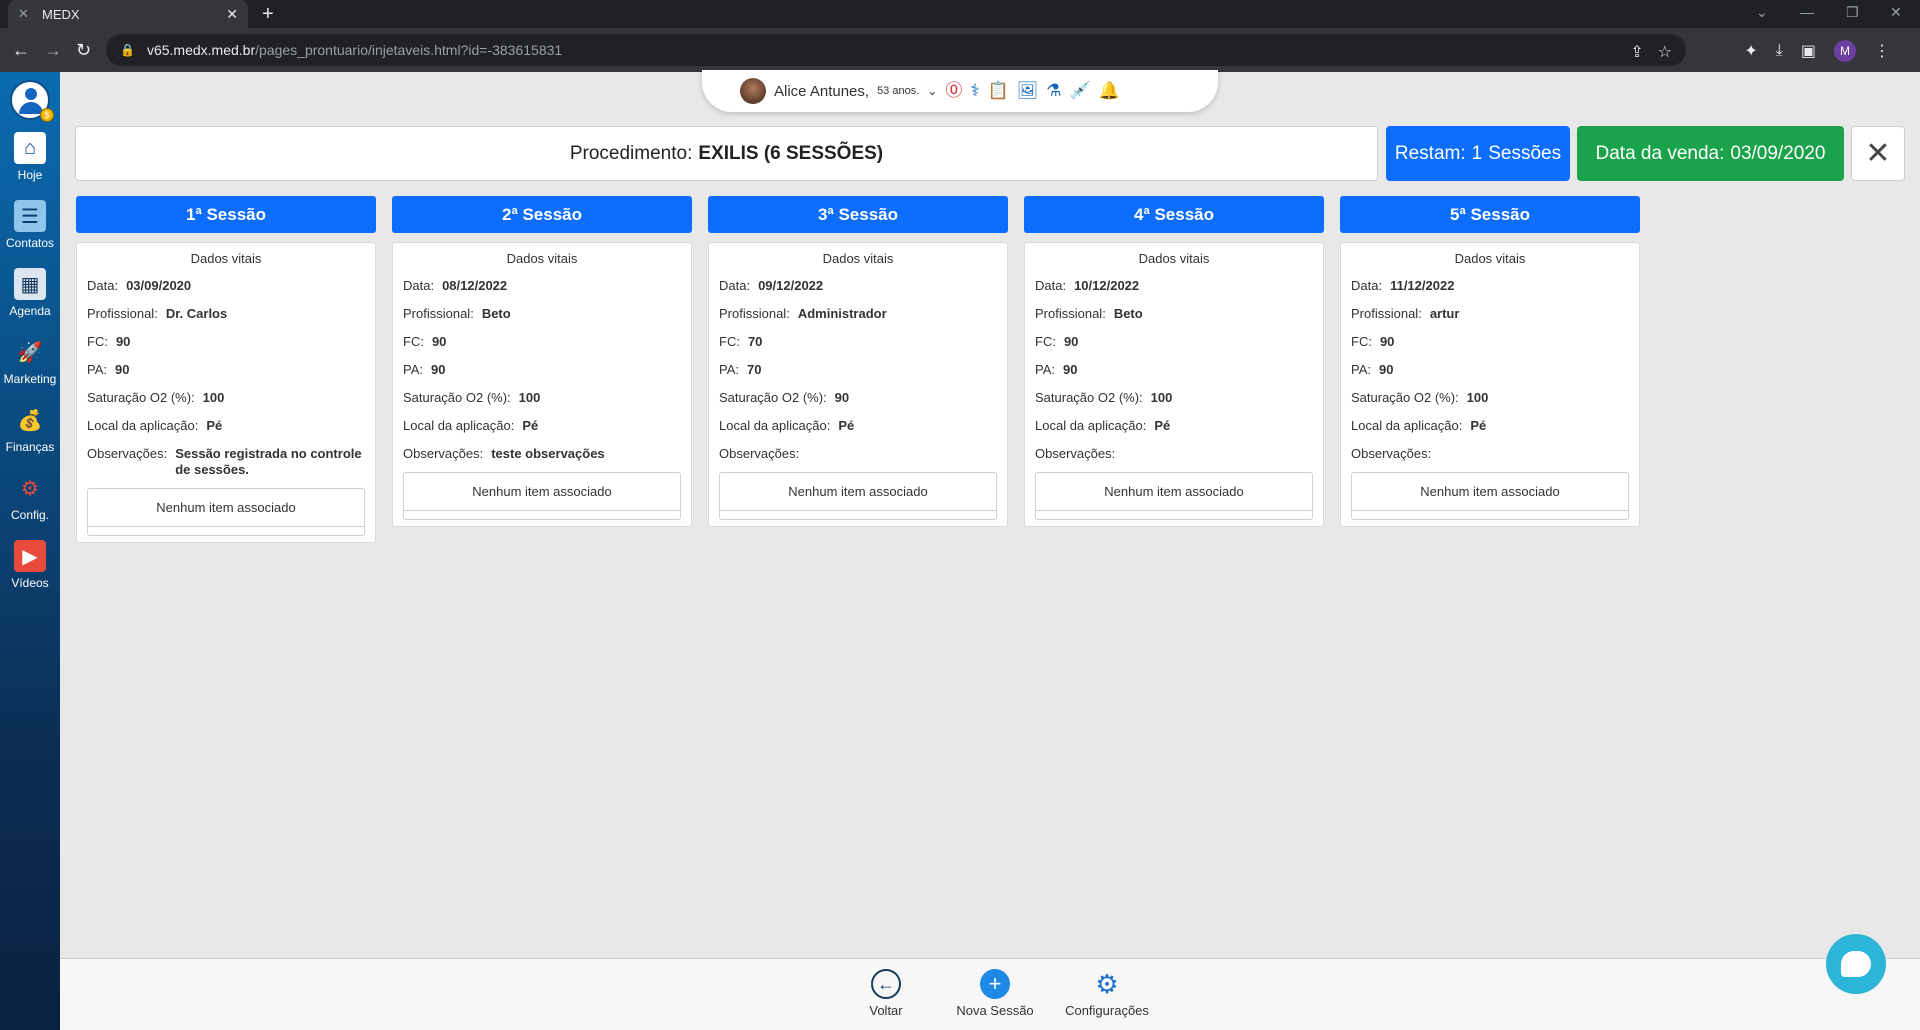 This screenshot has width=1920, height=1030. What do you see at coordinates (23, 13) in the screenshot?
I see `medx-favicon-icon: ✕` at bounding box center [23, 13].